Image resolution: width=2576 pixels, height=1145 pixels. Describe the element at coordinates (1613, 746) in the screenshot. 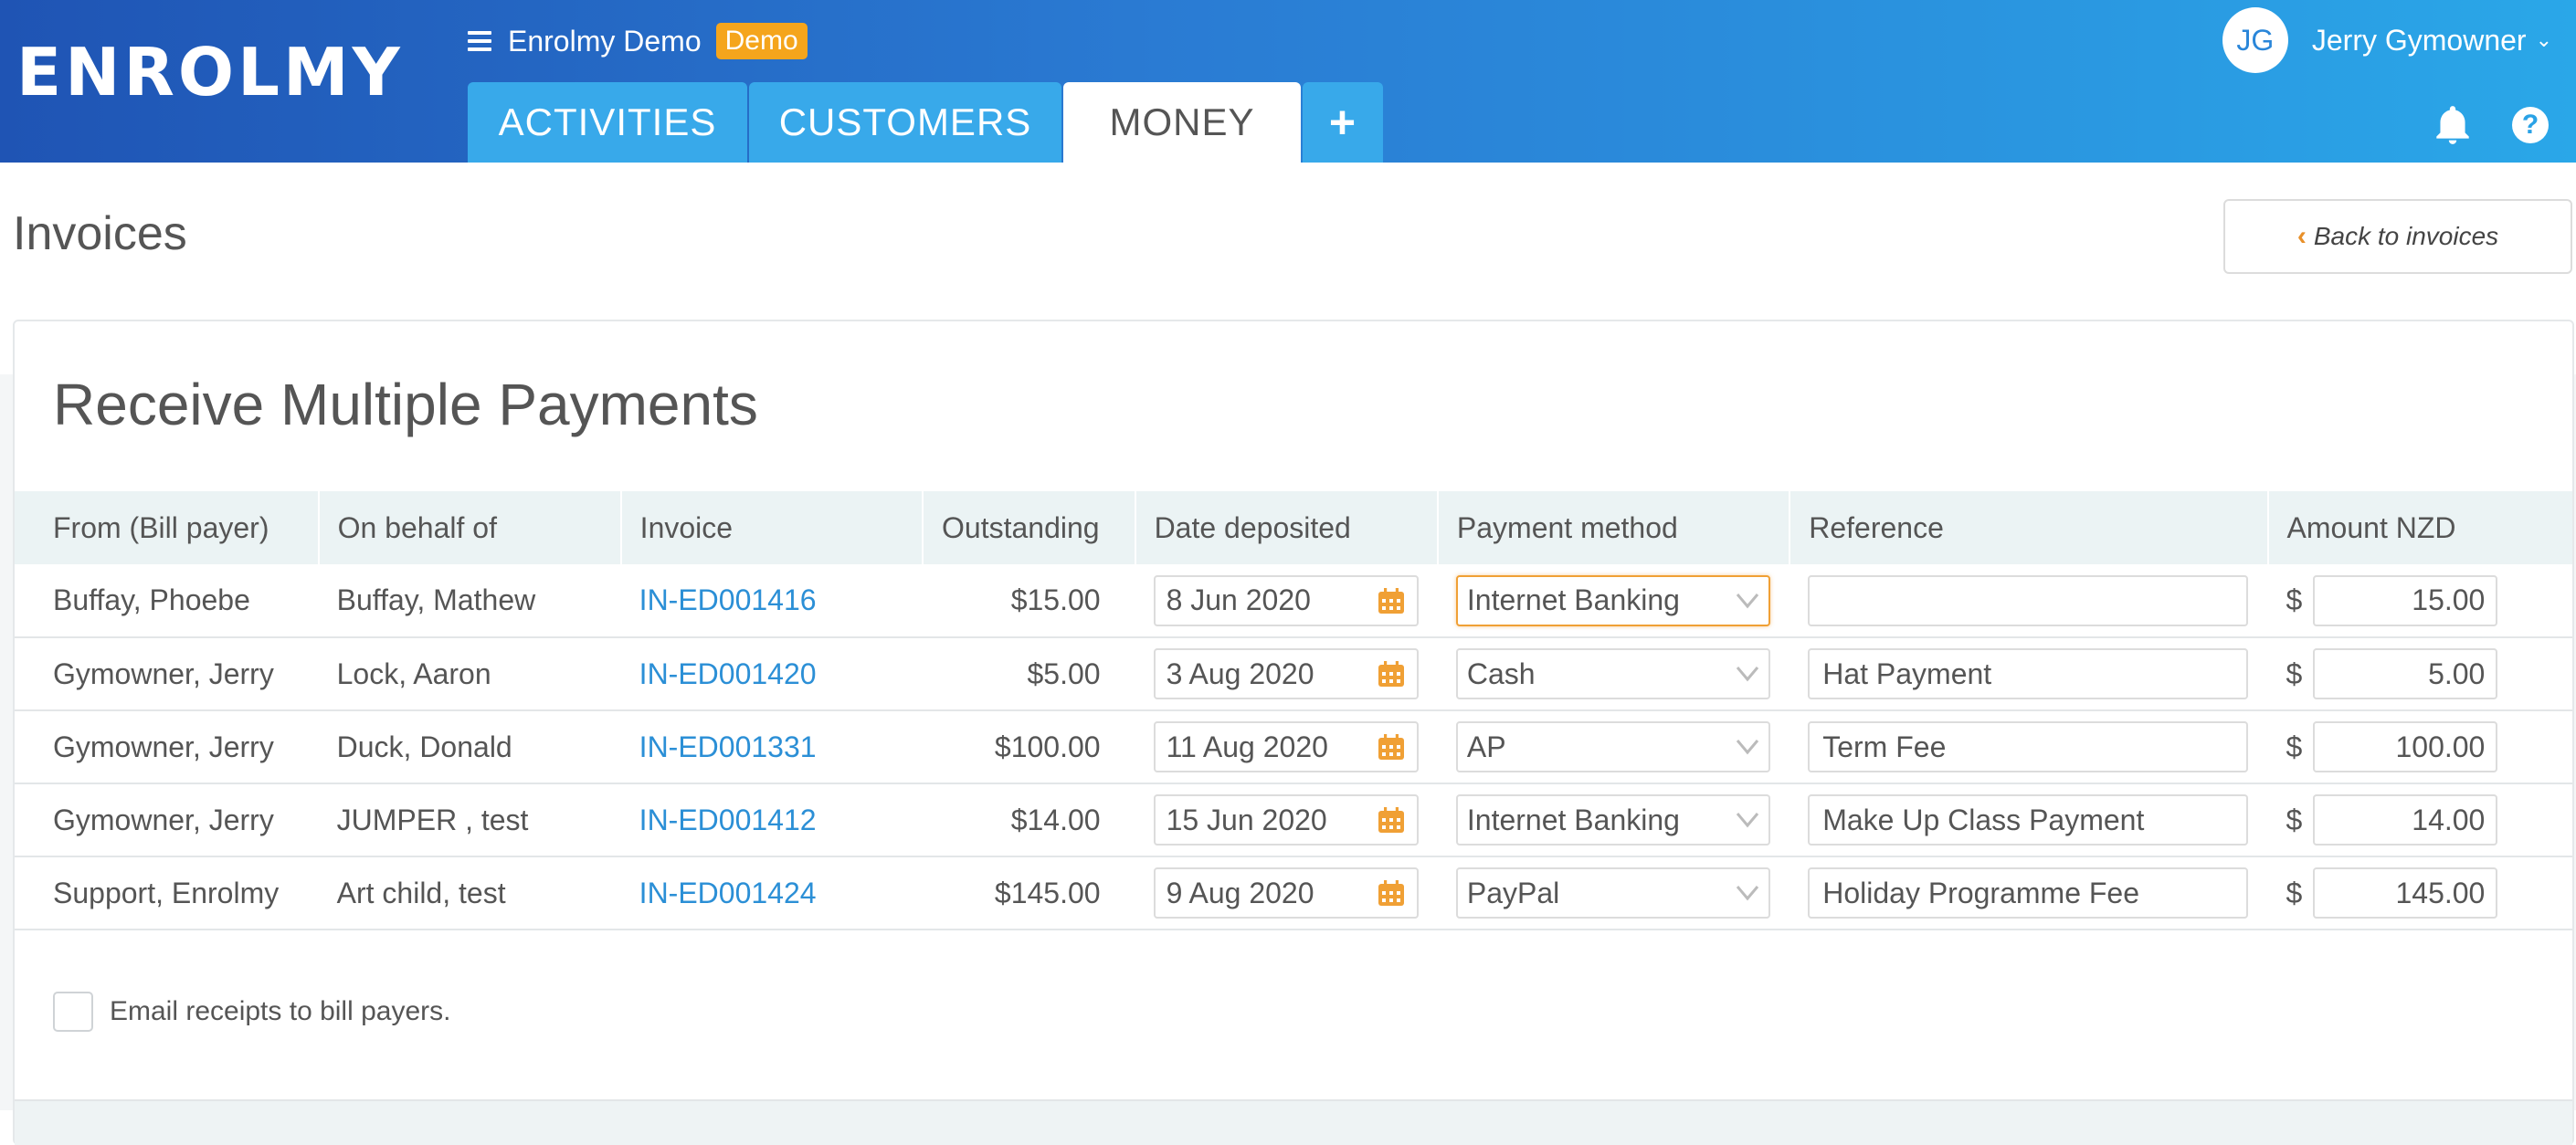

I see `payment-method-select: AP` at that location.